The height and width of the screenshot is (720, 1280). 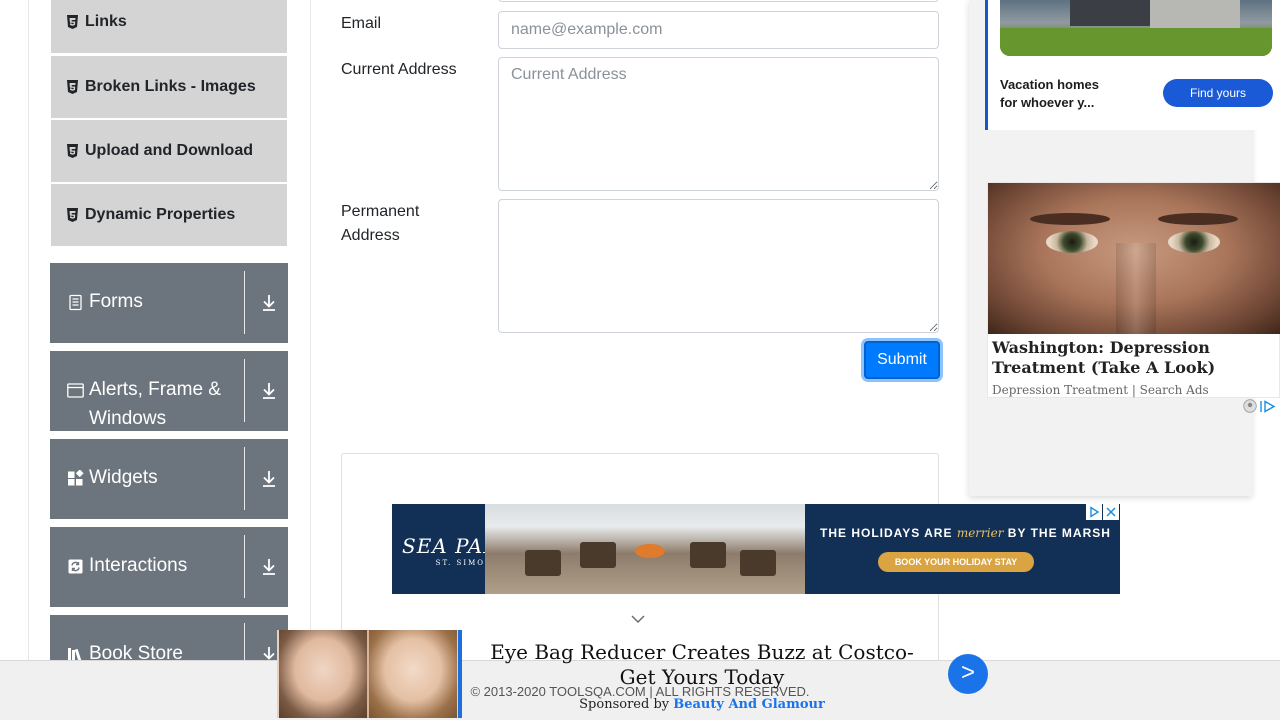 I want to click on sidebar-item-label: Upload and Download, so click(x=169, y=150).